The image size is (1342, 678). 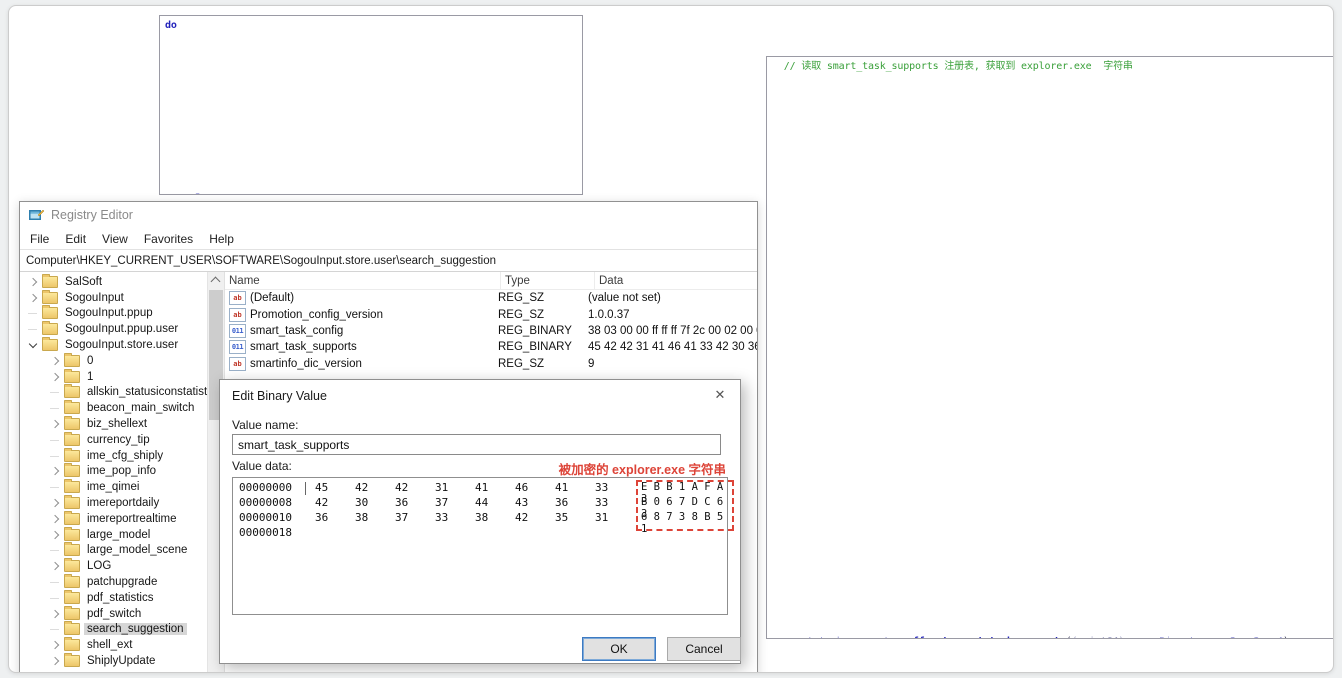 I want to click on column-header-data: Data, so click(x=676, y=280).